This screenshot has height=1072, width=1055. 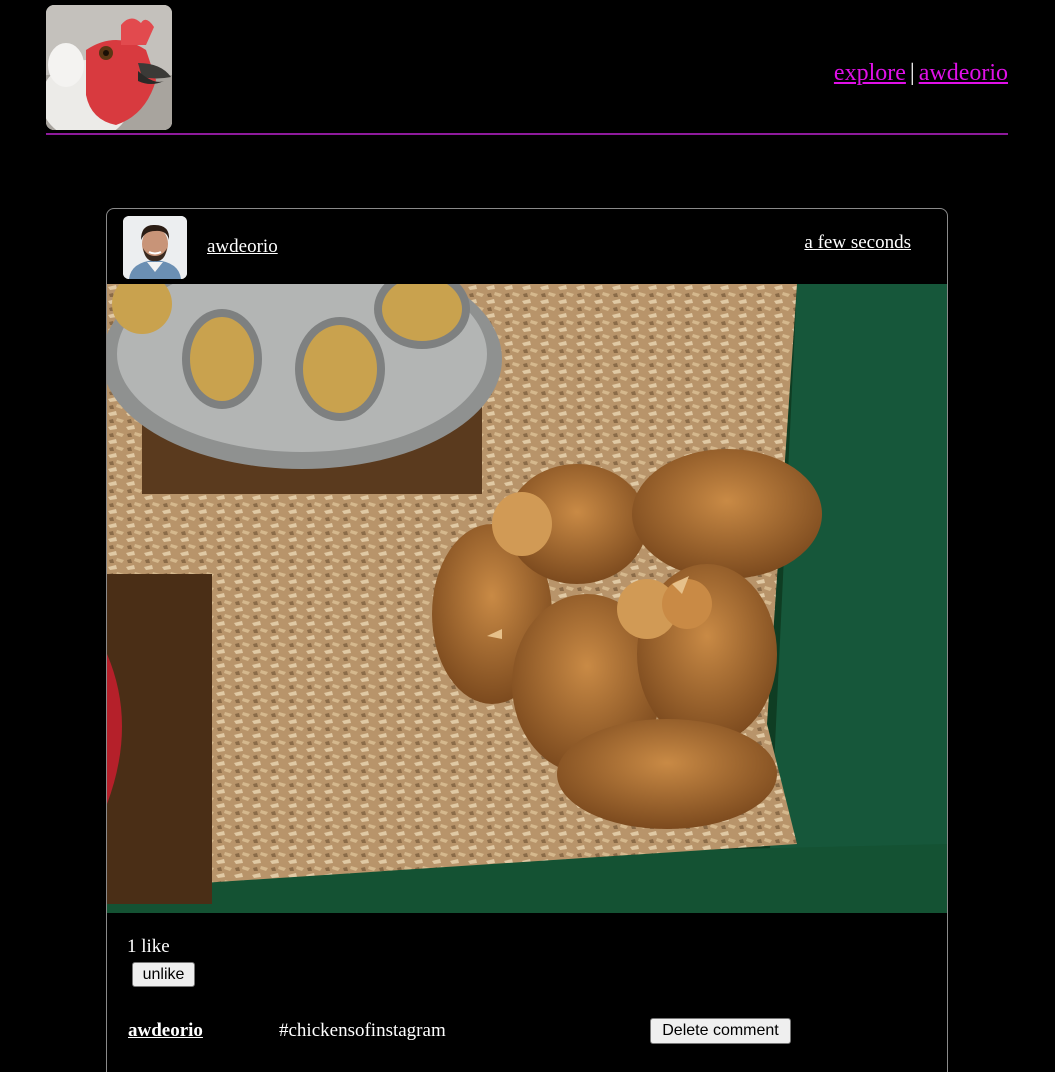 What do you see at coordinates (109, 67) in the screenshot?
I see `chicken-logo-icon` at bounding box center [109, 67].